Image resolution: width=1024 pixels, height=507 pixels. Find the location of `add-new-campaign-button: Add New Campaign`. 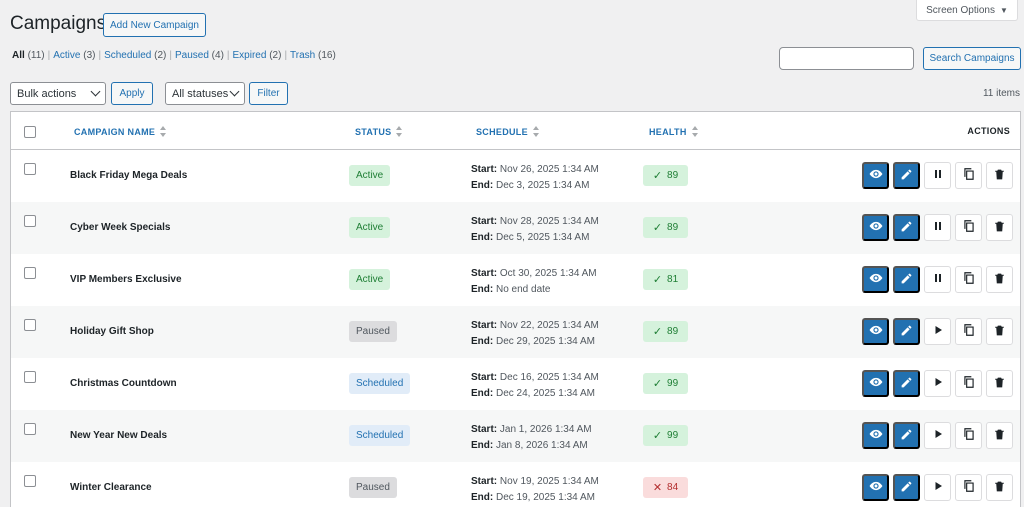

add-new-campaign-button: Add New Campaign is located at coordinates (154, 25).